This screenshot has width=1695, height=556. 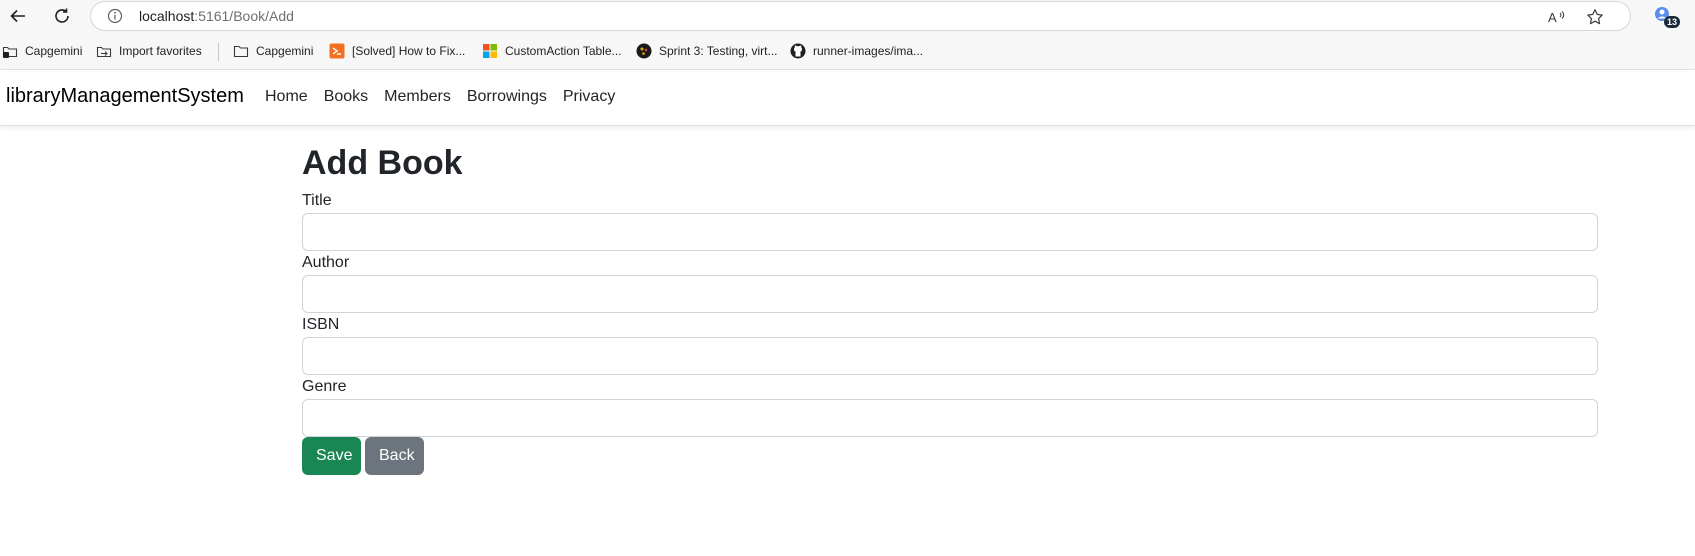 What do you see at coordinates (115, 16) in the screenshot?
I see `info-icon` at bounding box center [115, 16].